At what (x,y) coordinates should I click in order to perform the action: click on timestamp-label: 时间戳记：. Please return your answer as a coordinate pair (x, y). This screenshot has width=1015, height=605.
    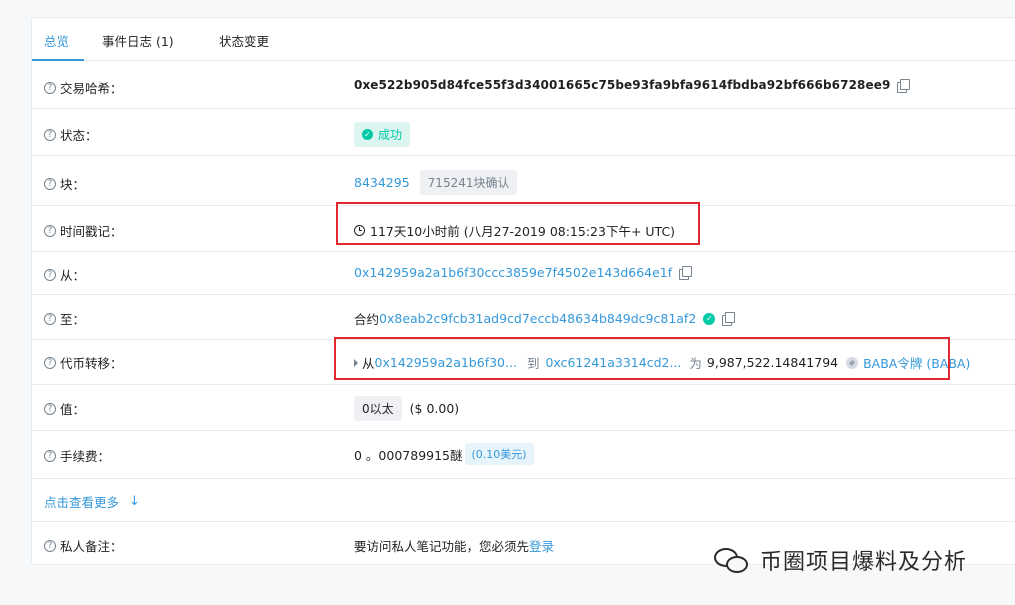
    Looking at the image, I should click on (91, 231).